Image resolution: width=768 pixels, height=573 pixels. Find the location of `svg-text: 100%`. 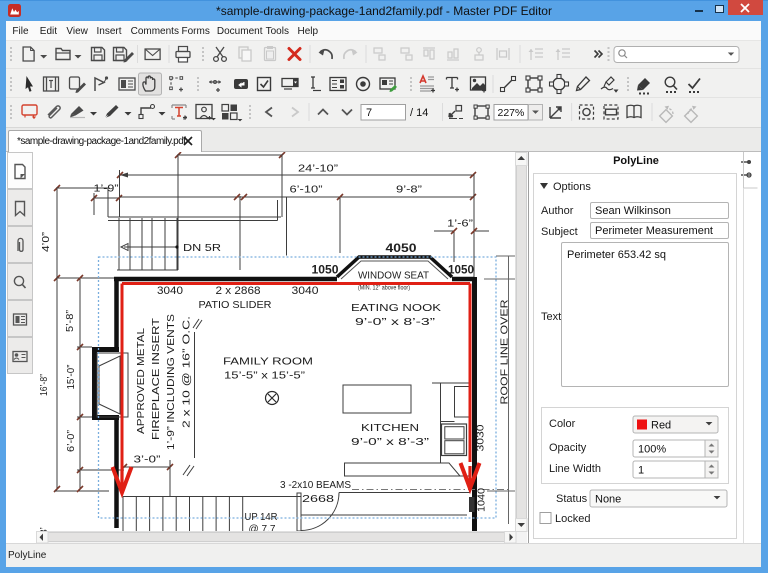

svg-text: 100% is located at coordinates (652, 450).